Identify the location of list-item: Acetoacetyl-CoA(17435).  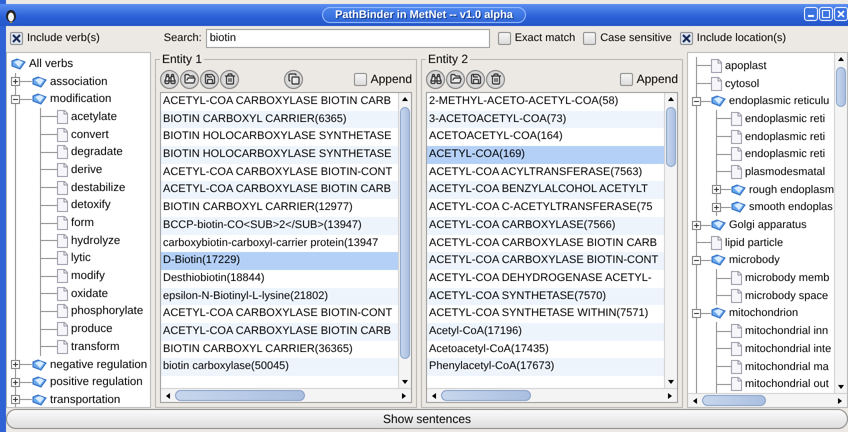
(545, 349).